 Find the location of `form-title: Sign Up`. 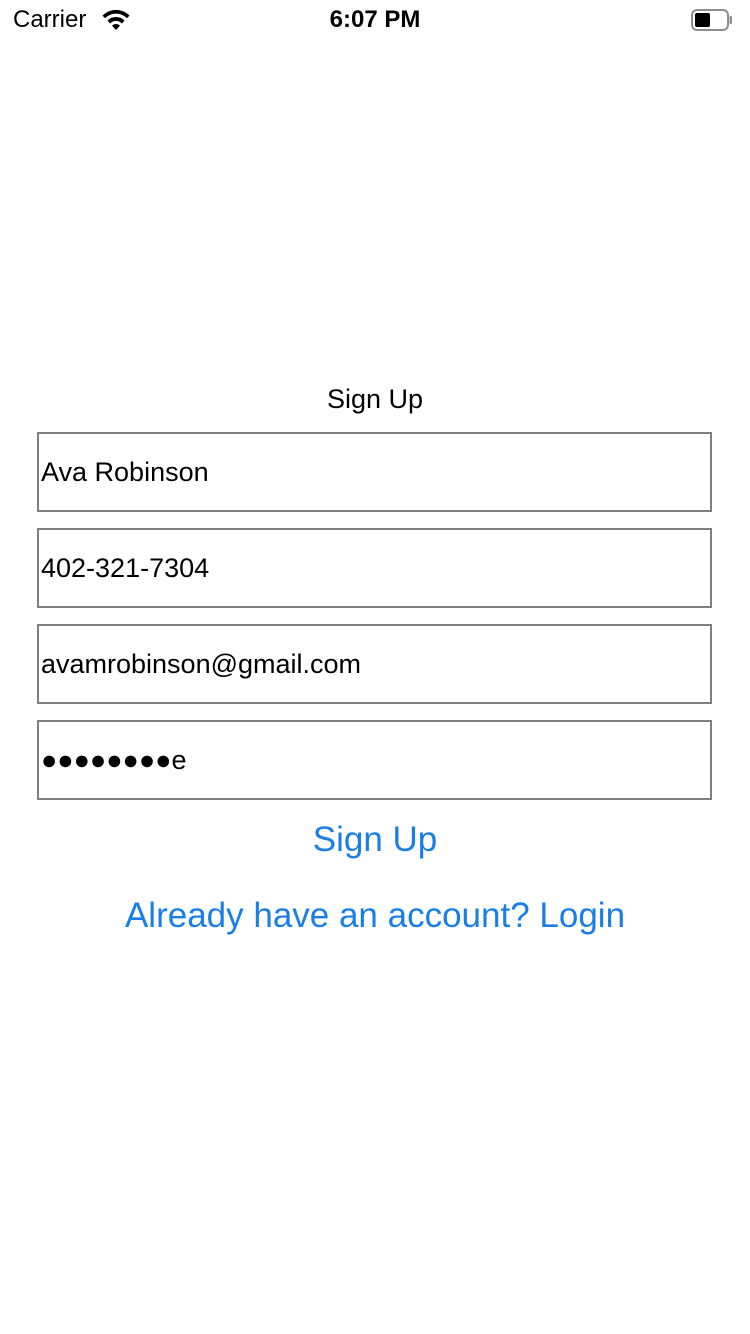

form-title: Sign Up is located at coordinates (375, 399).